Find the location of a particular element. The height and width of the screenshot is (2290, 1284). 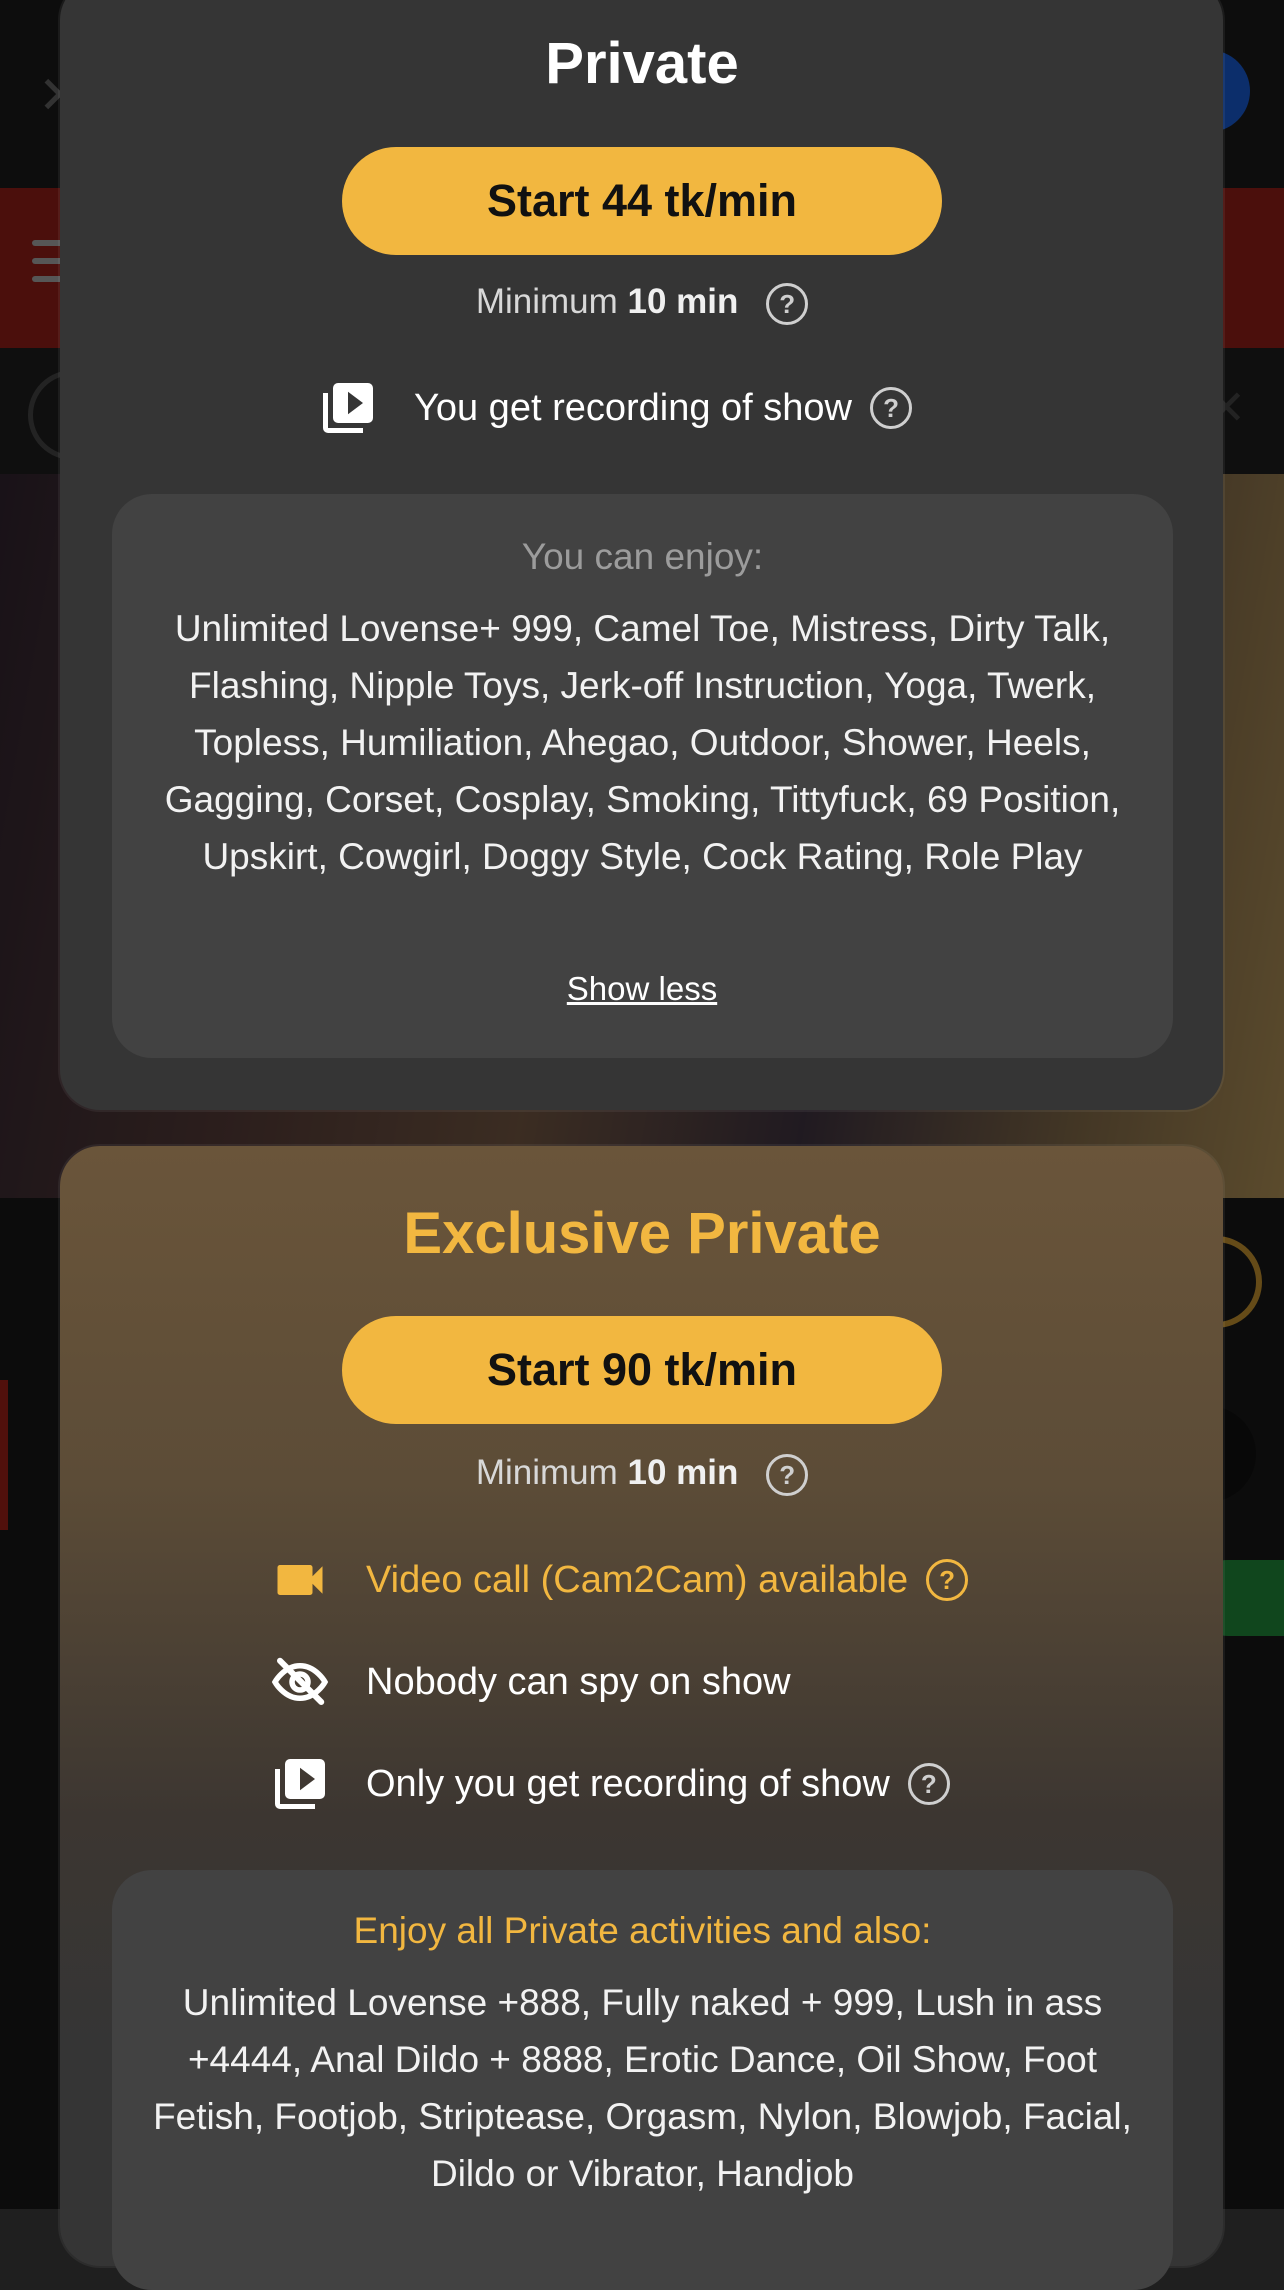

exclusive-recording-help-icon: ? is located at coordinates (928, 1784).